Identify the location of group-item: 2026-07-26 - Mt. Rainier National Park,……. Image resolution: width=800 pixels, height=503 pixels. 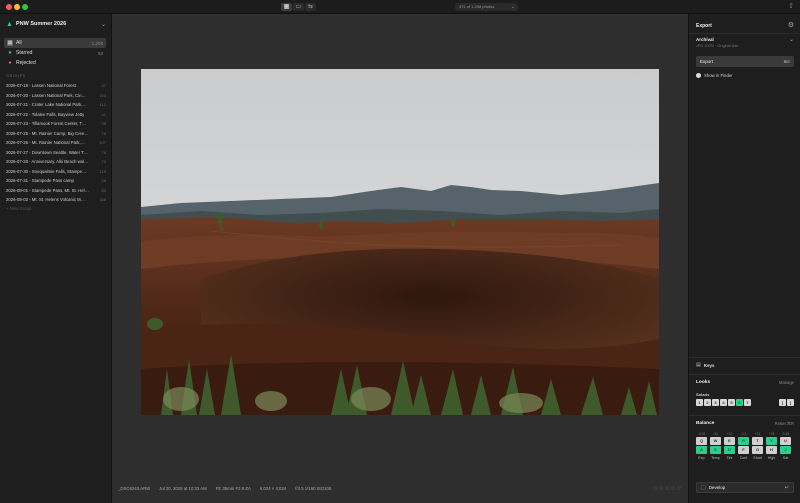
(56, 143).